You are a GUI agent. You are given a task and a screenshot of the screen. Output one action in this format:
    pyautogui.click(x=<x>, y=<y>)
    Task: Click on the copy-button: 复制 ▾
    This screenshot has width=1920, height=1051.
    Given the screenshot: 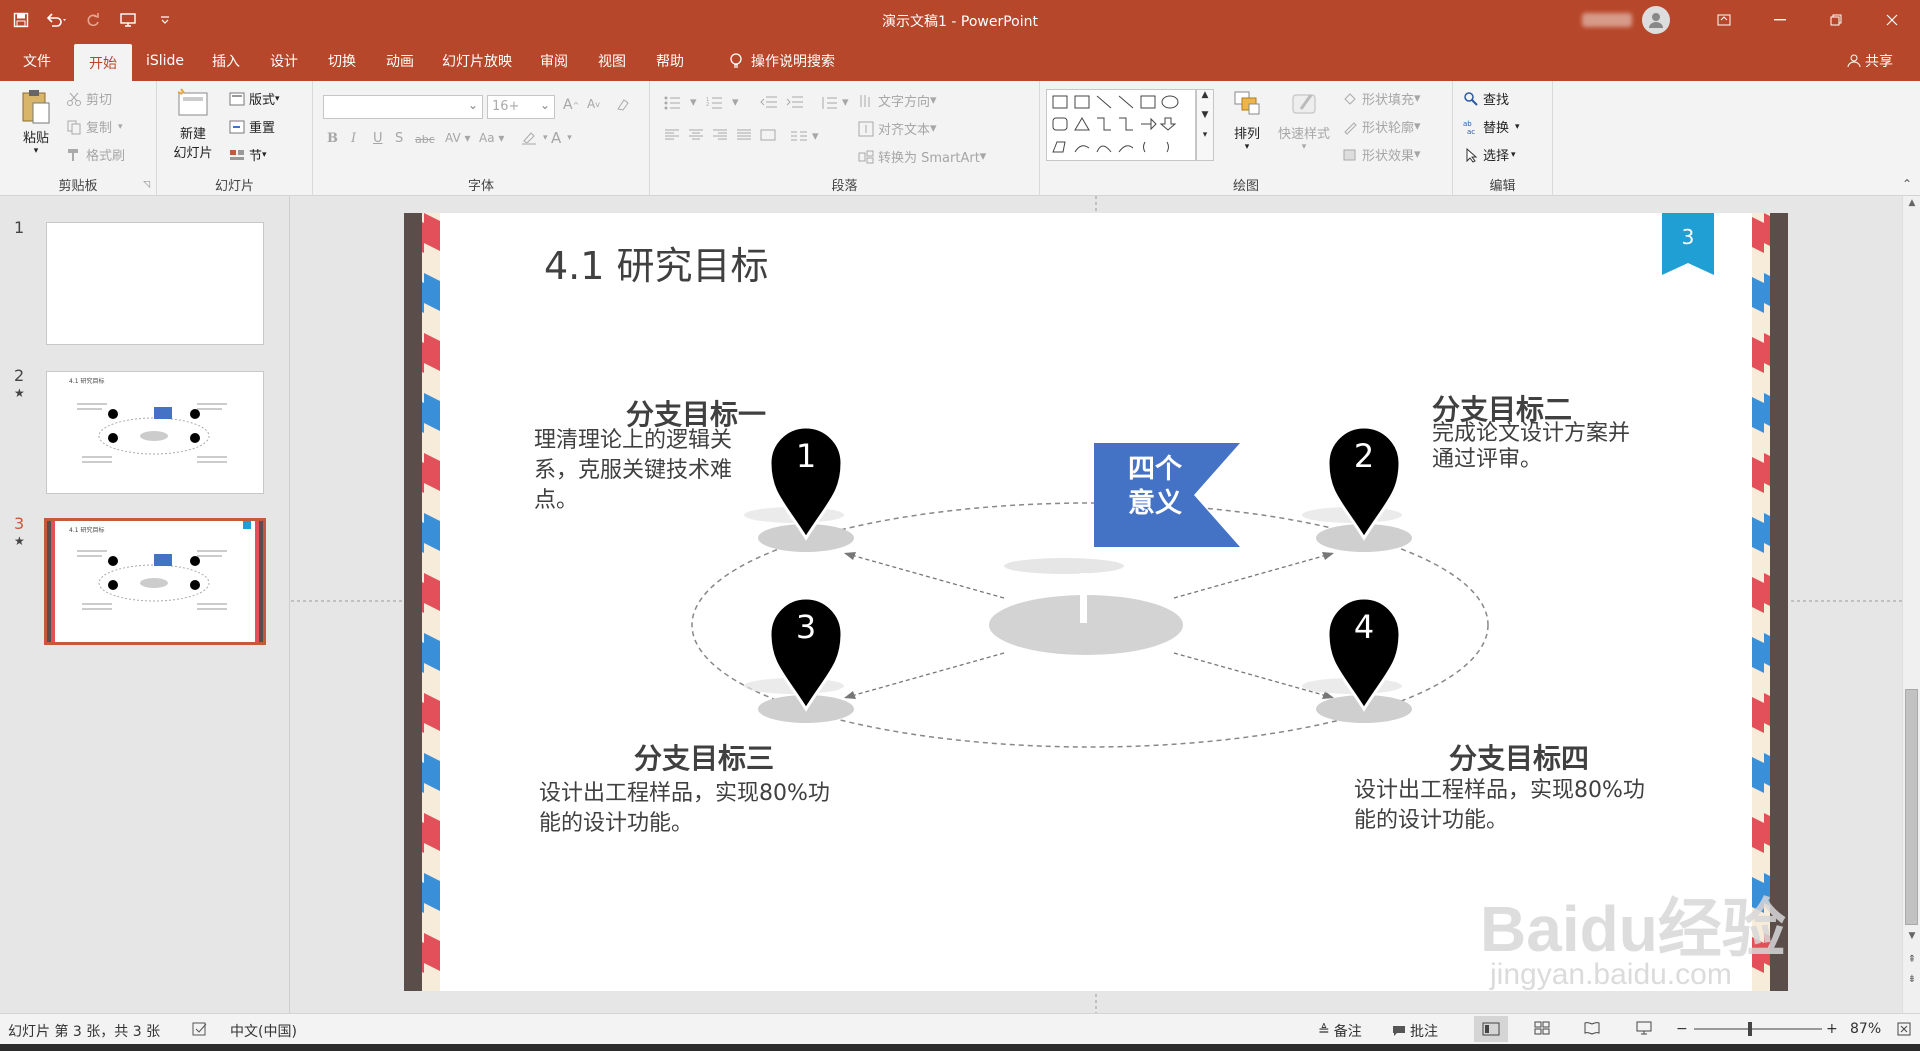 What is the action you would take?
    pyautogui.click(x=94, y=126)
    